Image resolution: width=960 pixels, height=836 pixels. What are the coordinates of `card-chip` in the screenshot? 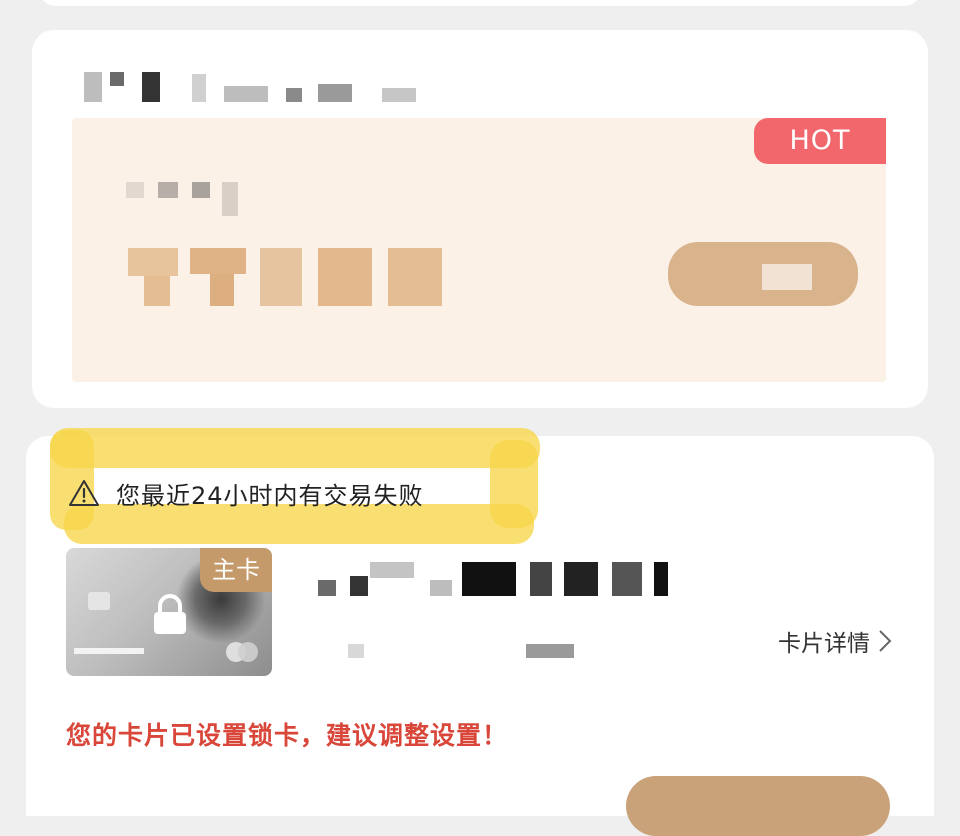 It's located at (99, 601).